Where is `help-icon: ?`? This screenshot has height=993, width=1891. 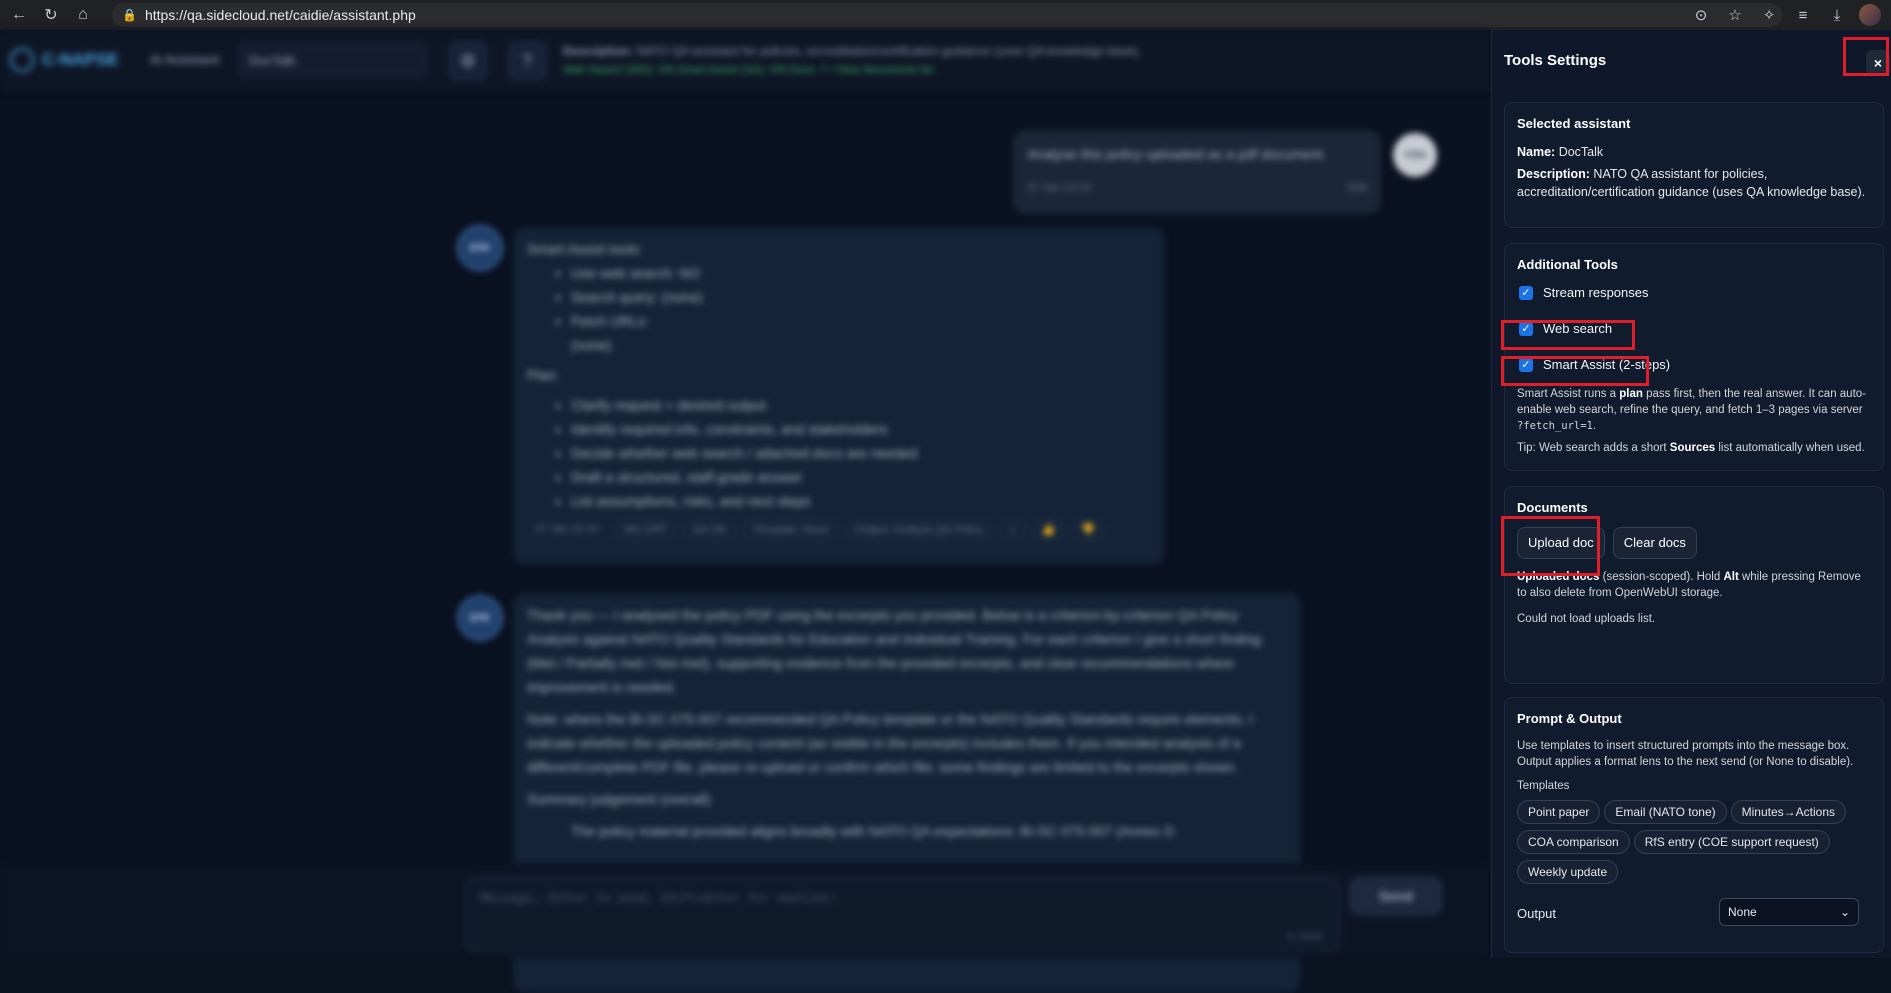 help-icon: ? is located at coordinates (526, 60).